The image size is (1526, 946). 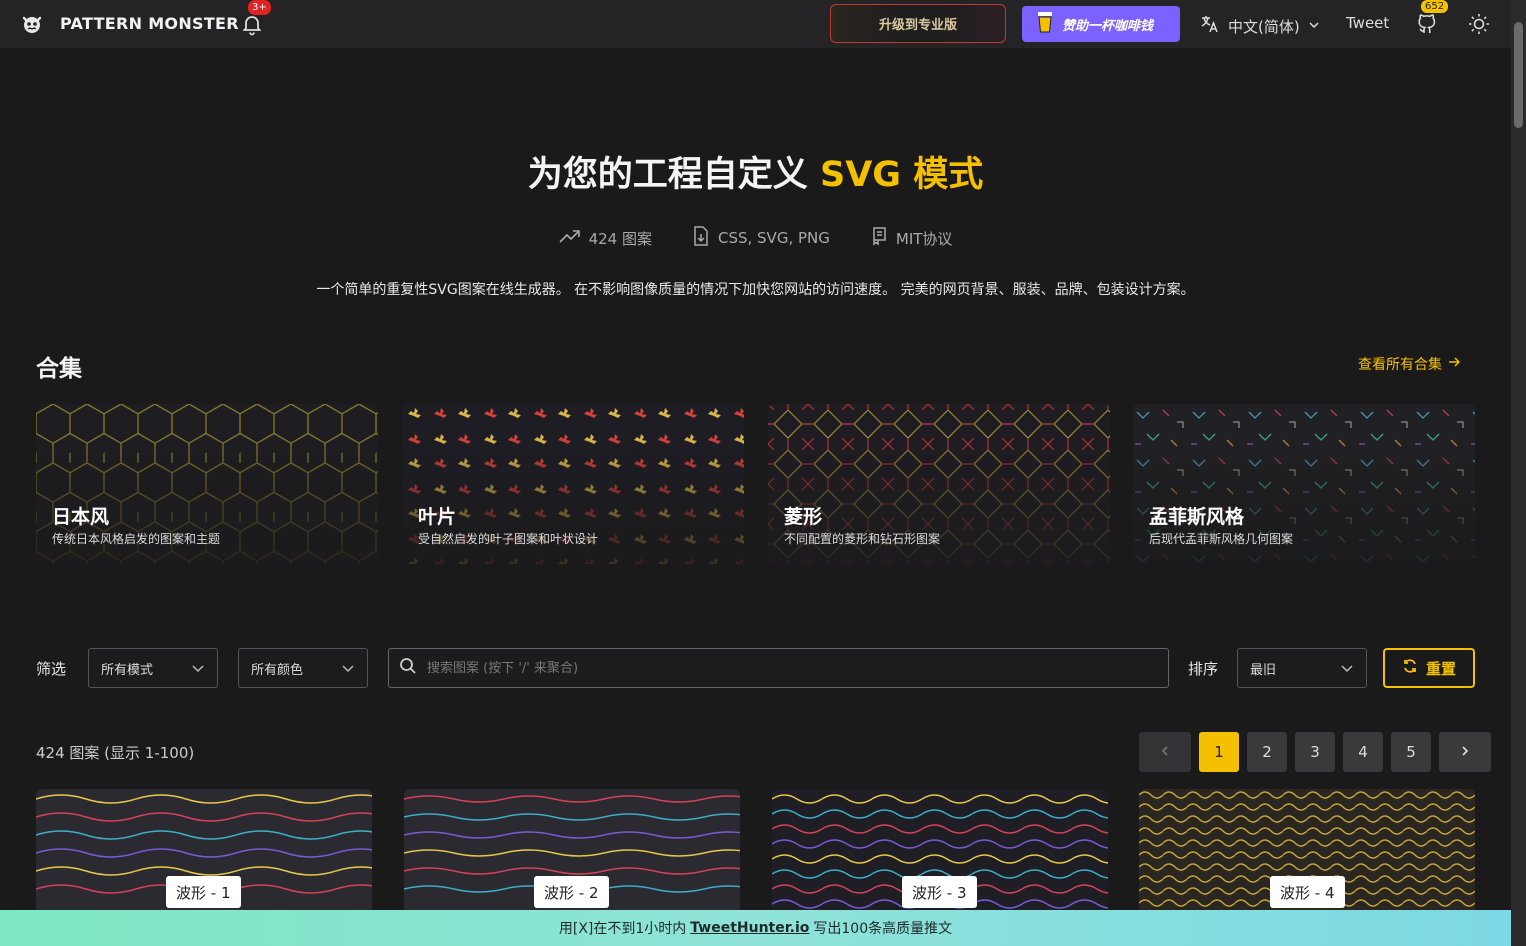 I want to click on stat-license-label: MIT协议, so click(x=924, y=238).